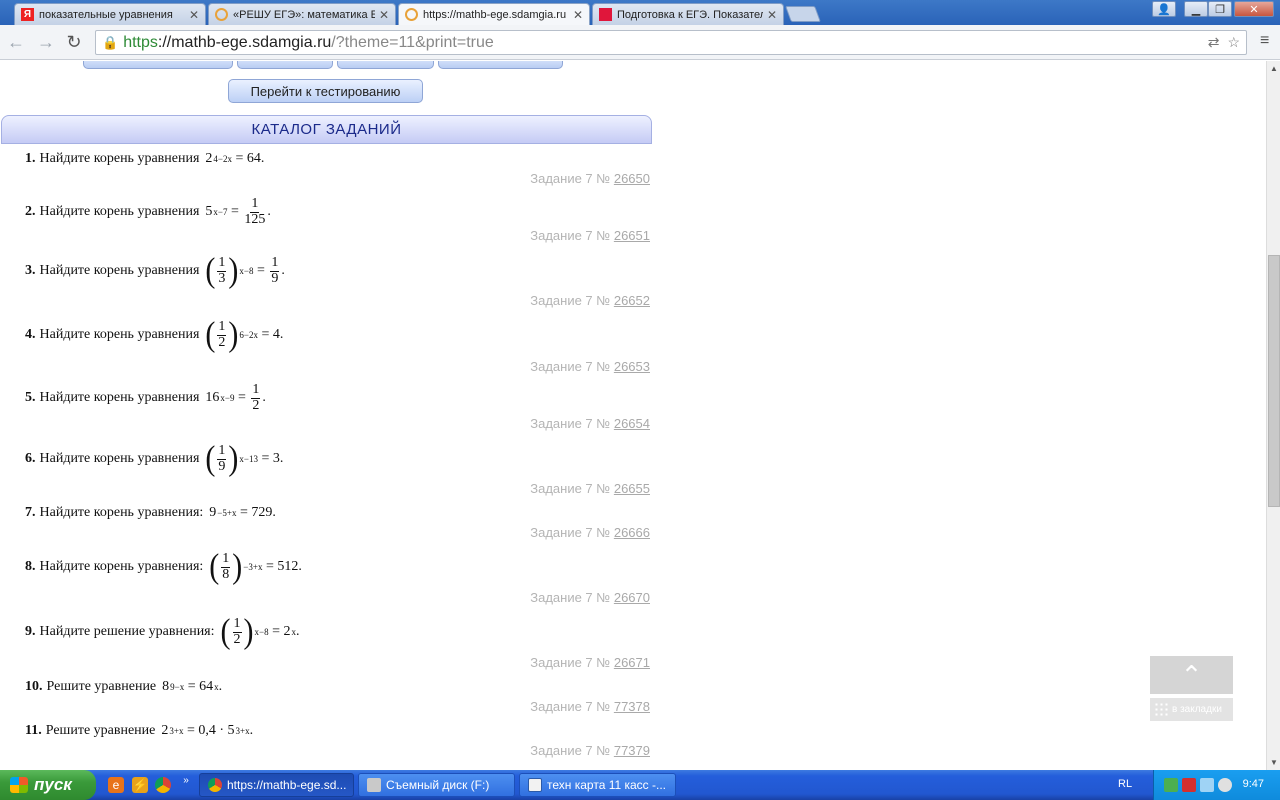  I want to click on task-id-link: 26654, so click(632, 423).